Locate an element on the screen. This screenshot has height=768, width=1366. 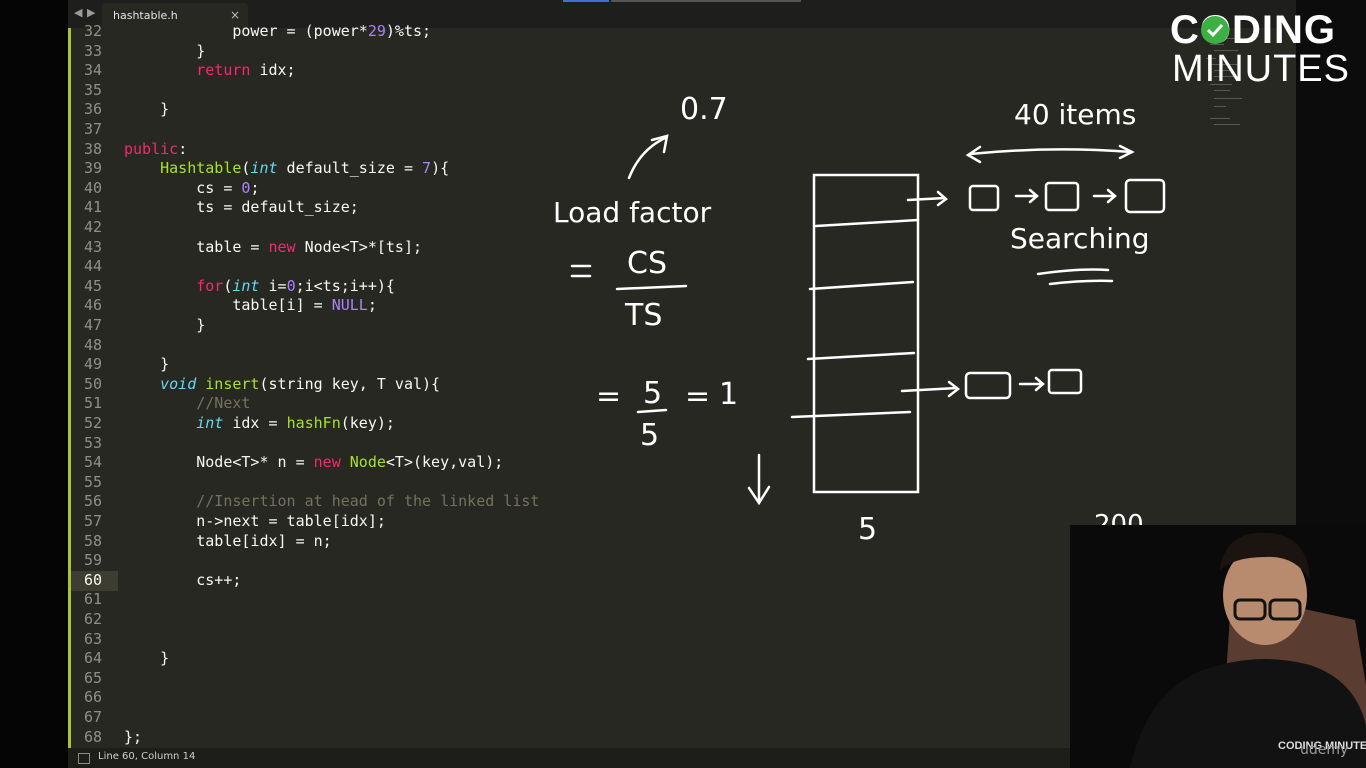
code-line: Hashtable(int default_size = 7){ is located at coordinates (286, 169).